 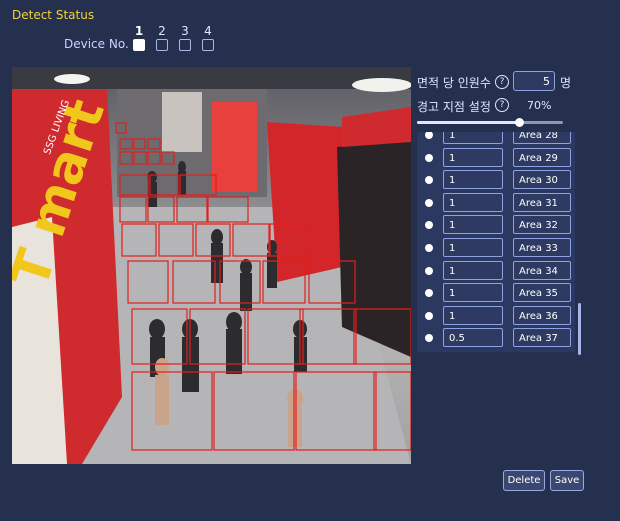 I want to click on slider-handle, so click(x=520, y=122).